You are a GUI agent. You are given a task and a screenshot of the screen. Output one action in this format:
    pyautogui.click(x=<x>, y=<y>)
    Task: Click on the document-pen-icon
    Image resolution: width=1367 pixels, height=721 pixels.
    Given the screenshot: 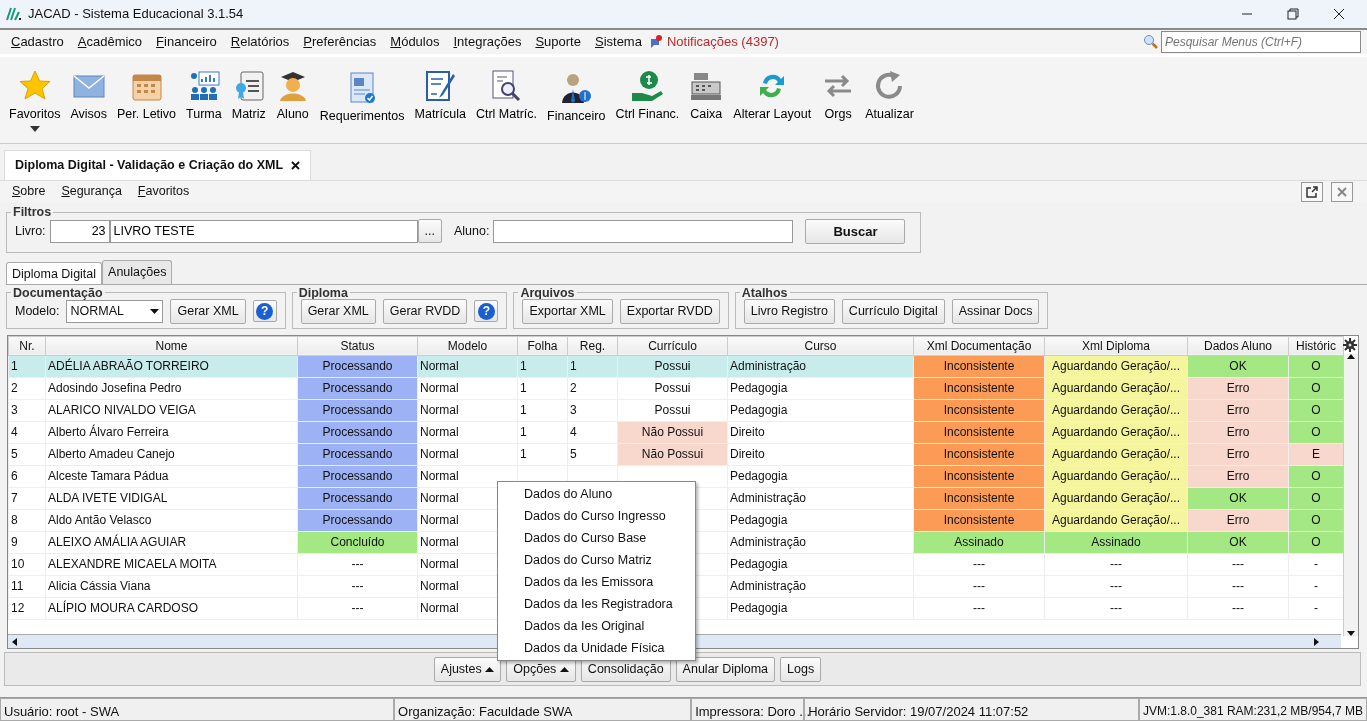 What is the action you would take?
    pyautogui.click(x=440, y=86)
    